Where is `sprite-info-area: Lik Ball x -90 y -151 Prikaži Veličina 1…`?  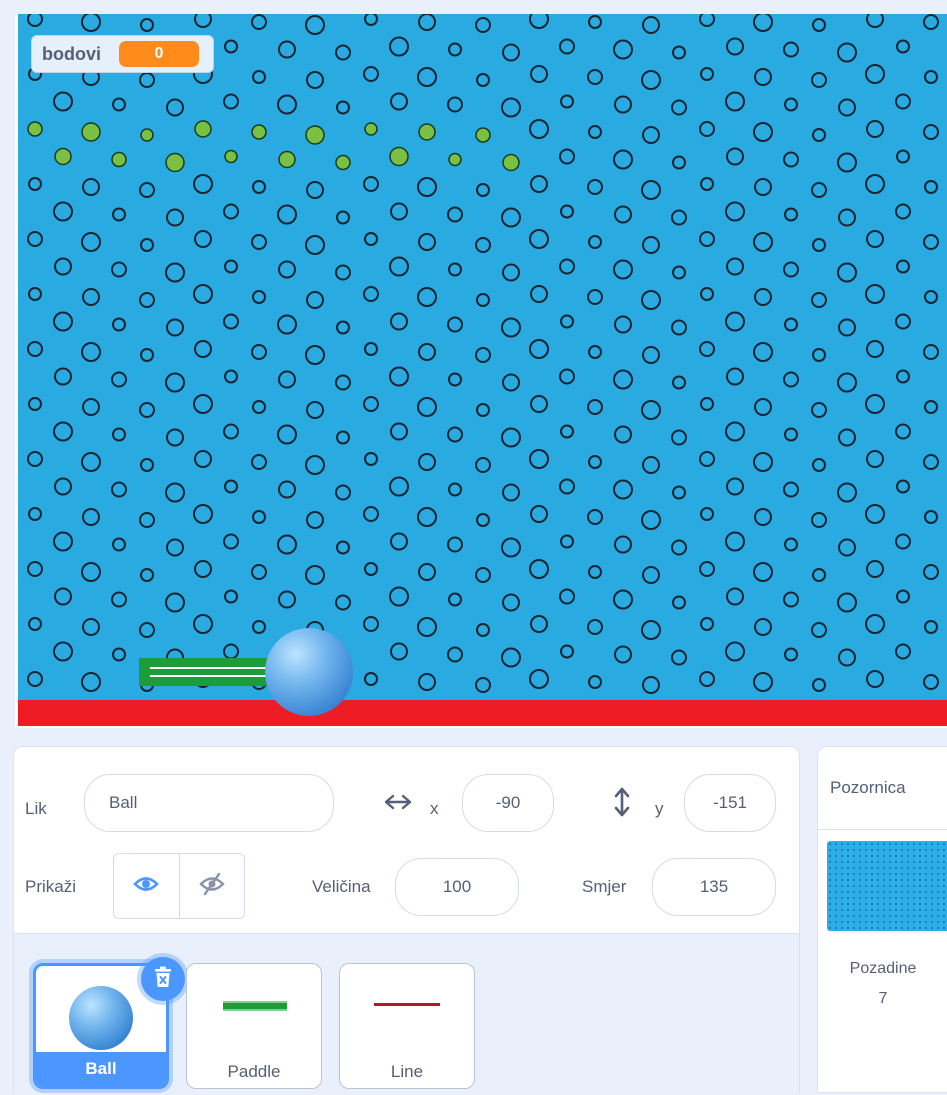
sprite-info-area: Lik Ball x -90 y -151 Prikaži Veličina 1… is located at coordinates (406, 840).